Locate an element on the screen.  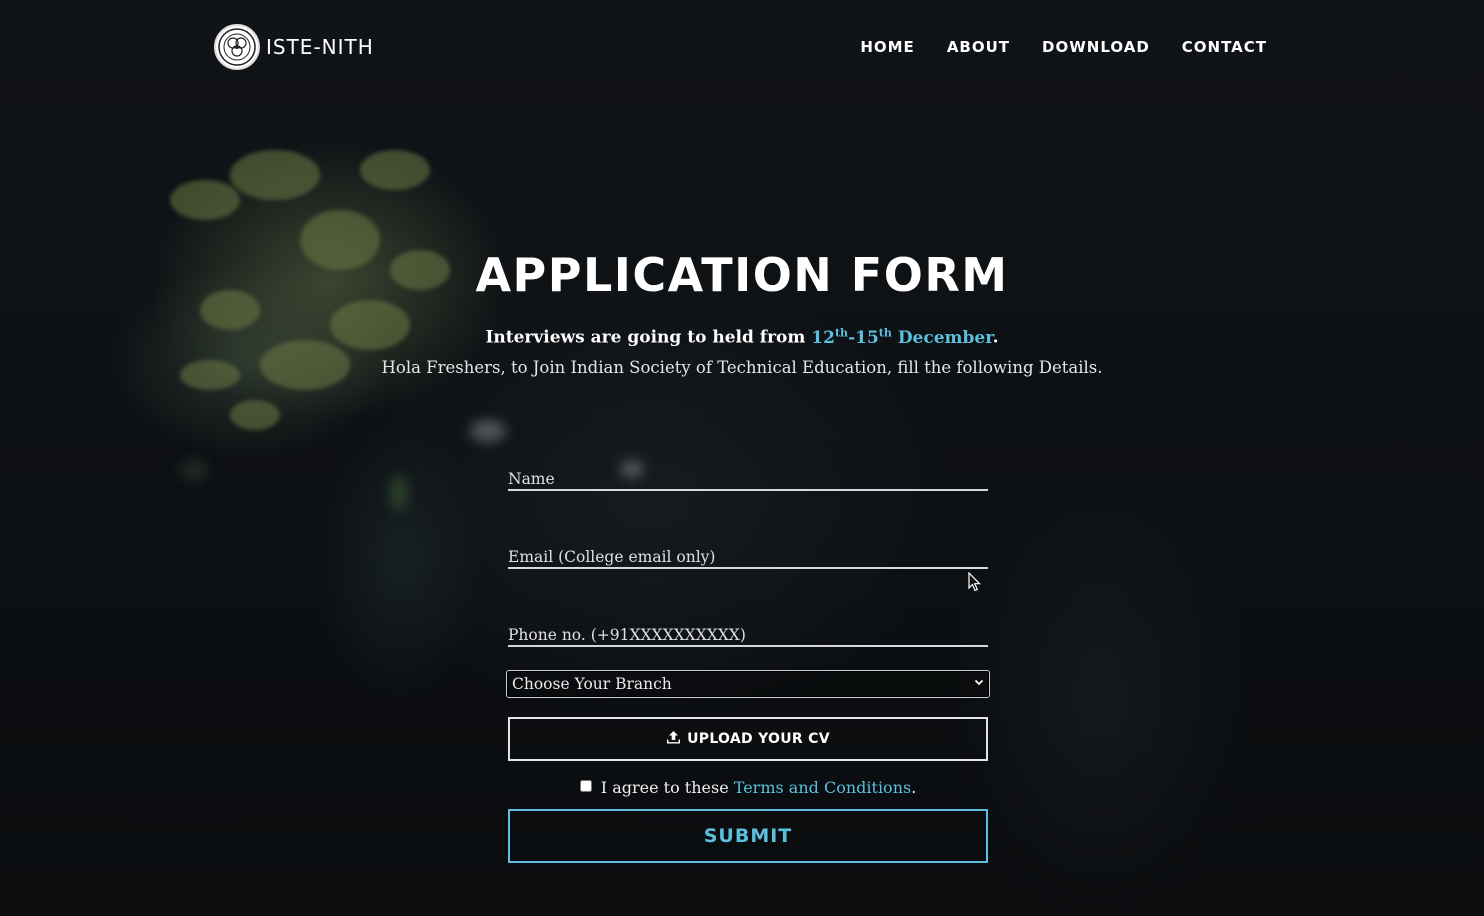
upload-cv-label: UPLOAD YOUR CV is located at coordinates (758, 739).